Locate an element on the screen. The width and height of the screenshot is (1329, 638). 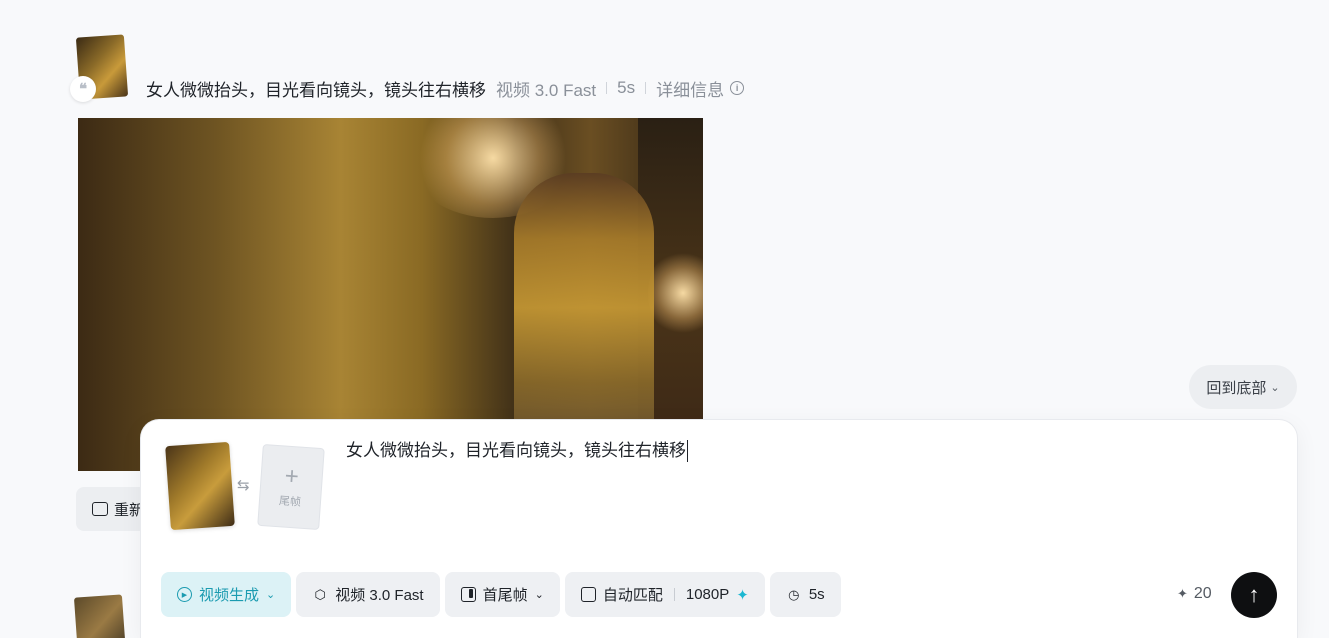
generation-model: 视频 3.0 Fast is located at coordinates (546, 90).